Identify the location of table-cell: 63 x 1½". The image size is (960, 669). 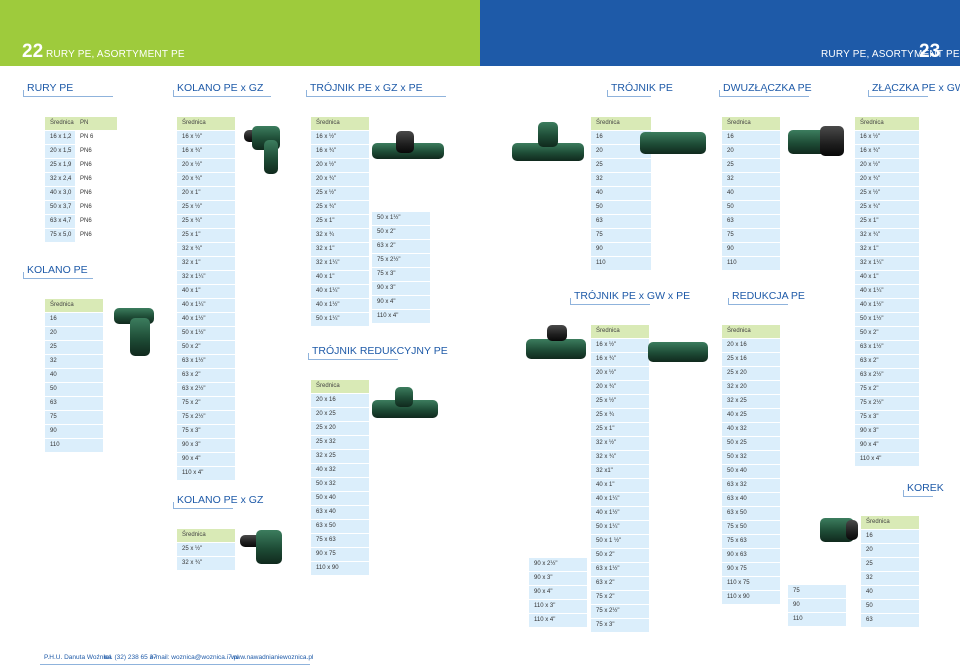
(887, 347).